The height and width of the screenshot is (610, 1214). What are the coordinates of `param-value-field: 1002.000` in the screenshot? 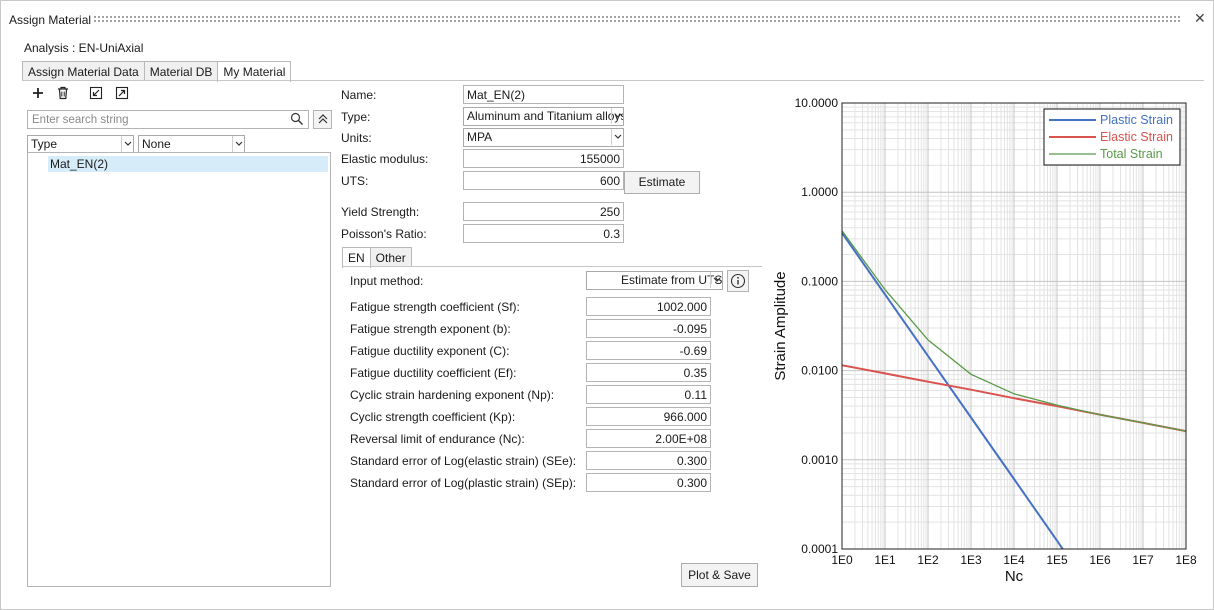 It's located at (648, 306).